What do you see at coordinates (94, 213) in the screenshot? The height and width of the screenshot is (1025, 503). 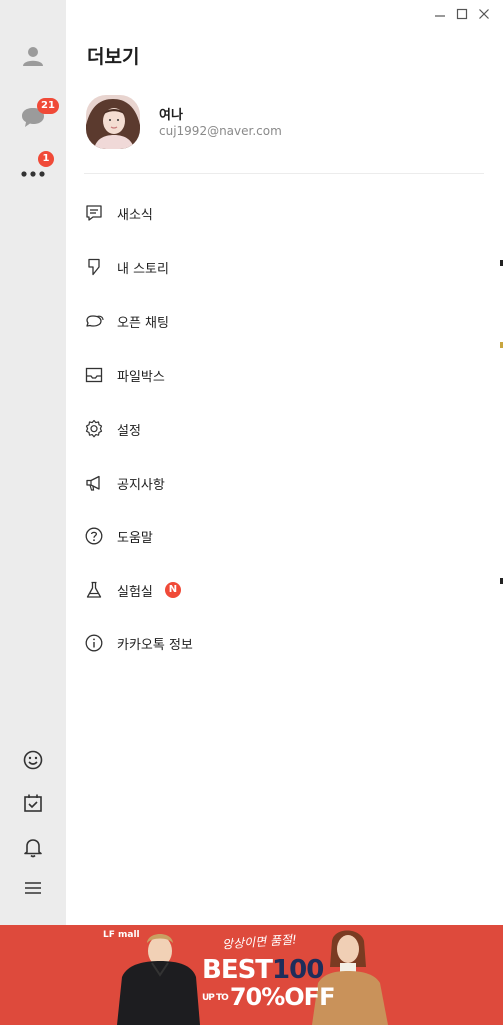 I see `news-icon` at bounding box center [94, 213].